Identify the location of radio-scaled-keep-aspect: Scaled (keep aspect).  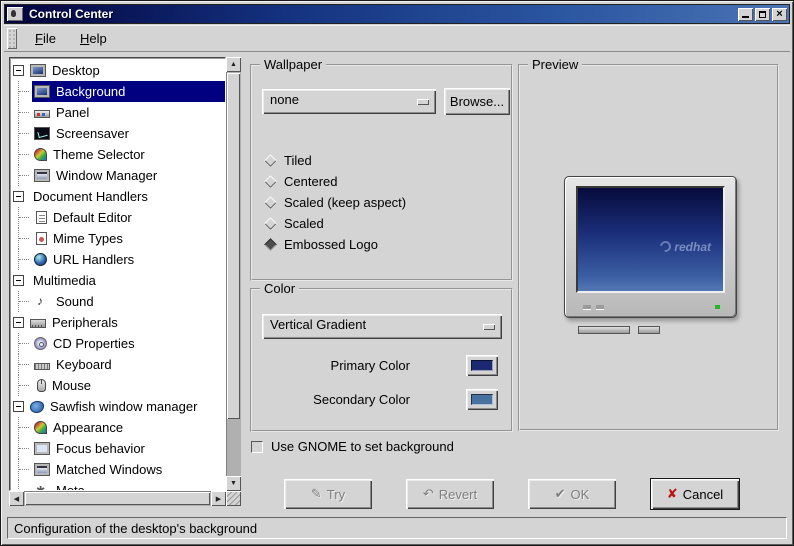
(335, 202).